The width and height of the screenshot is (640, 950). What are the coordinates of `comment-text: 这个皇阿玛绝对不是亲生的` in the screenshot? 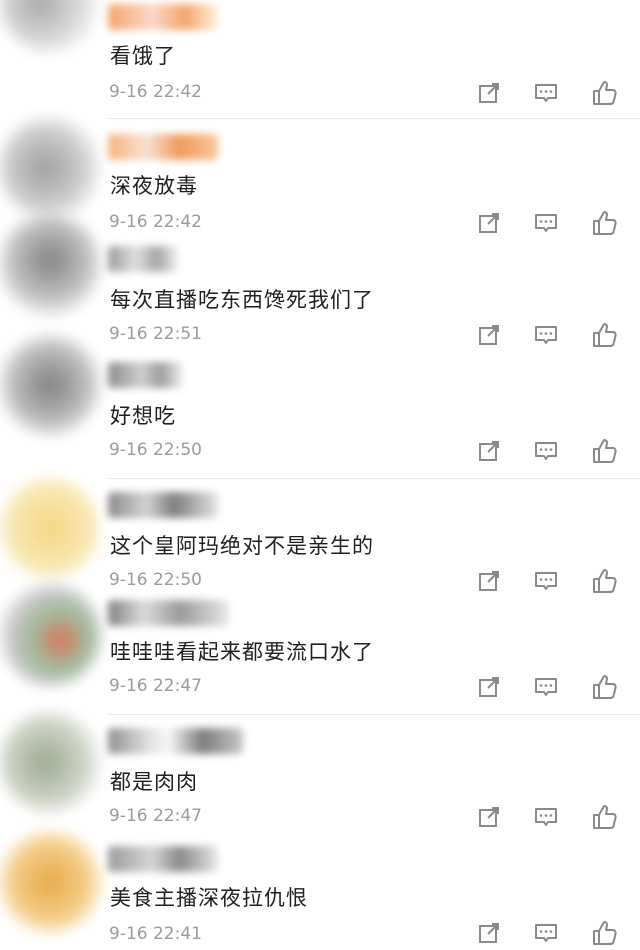 It's located at (242, 546).